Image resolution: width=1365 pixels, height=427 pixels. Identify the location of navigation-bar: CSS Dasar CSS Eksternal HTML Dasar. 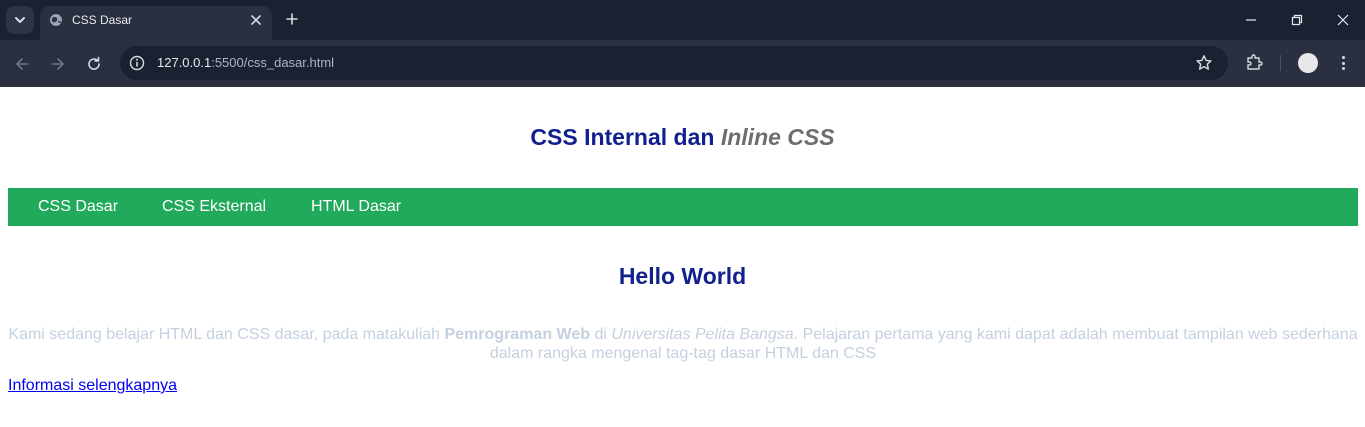
(683, 207).